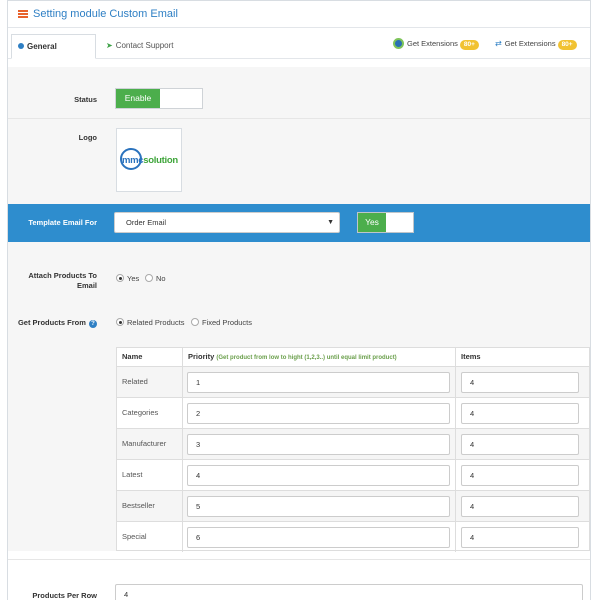  Describe the element at coordinates (150, 444) in the screenshot. I see `row-name: Manufacturer` at that location.